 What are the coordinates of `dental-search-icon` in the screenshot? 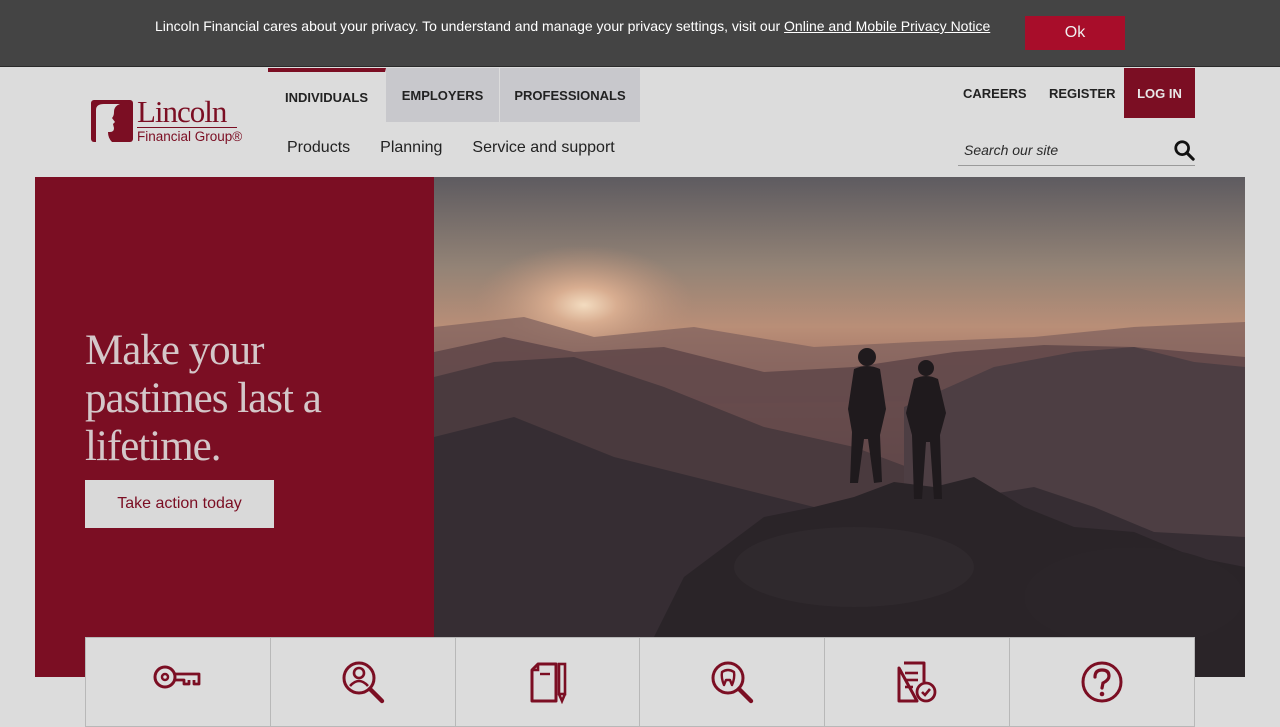 It's located at (732, 682).